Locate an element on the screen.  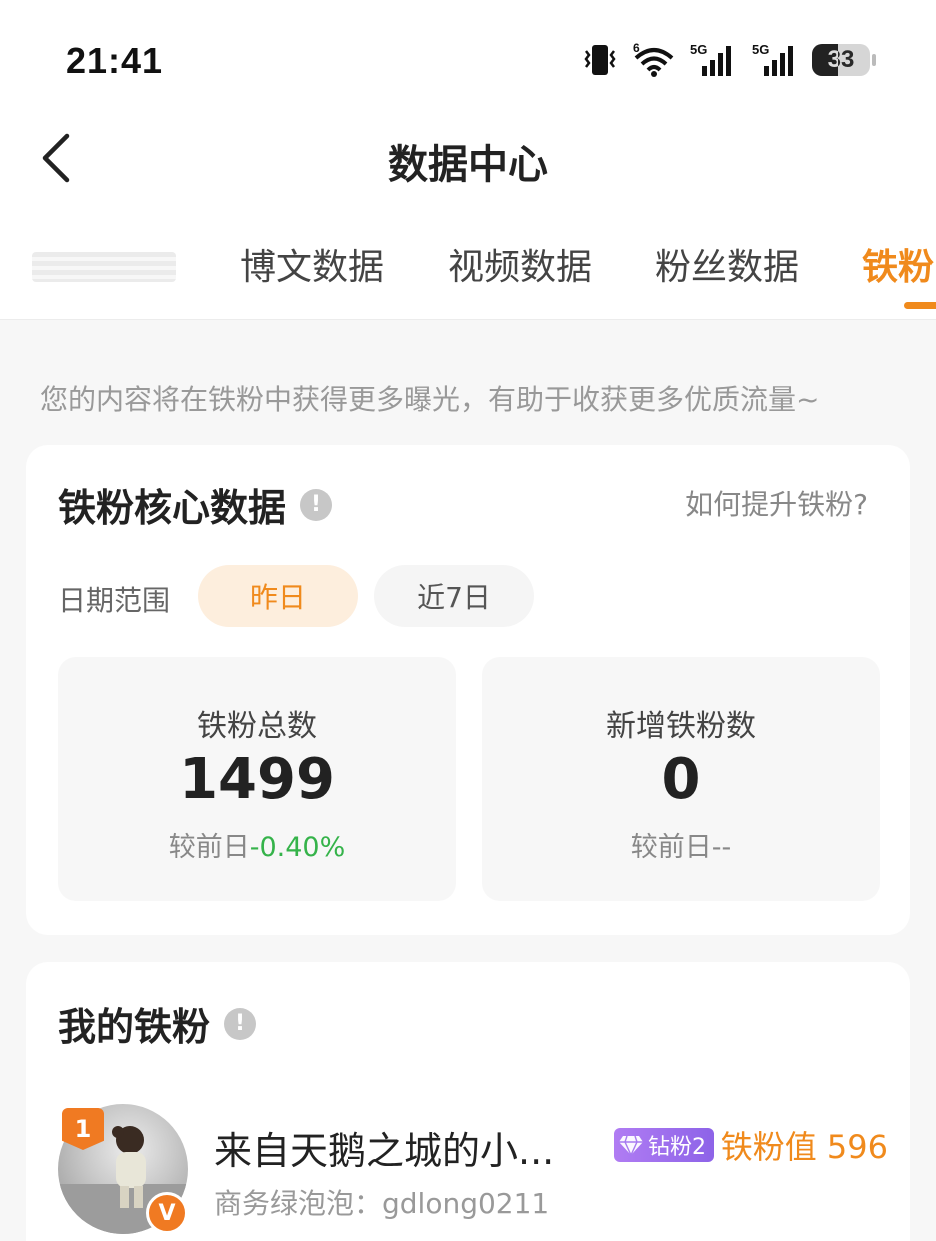
diamond-icon is located at coordinates (631, 1145).